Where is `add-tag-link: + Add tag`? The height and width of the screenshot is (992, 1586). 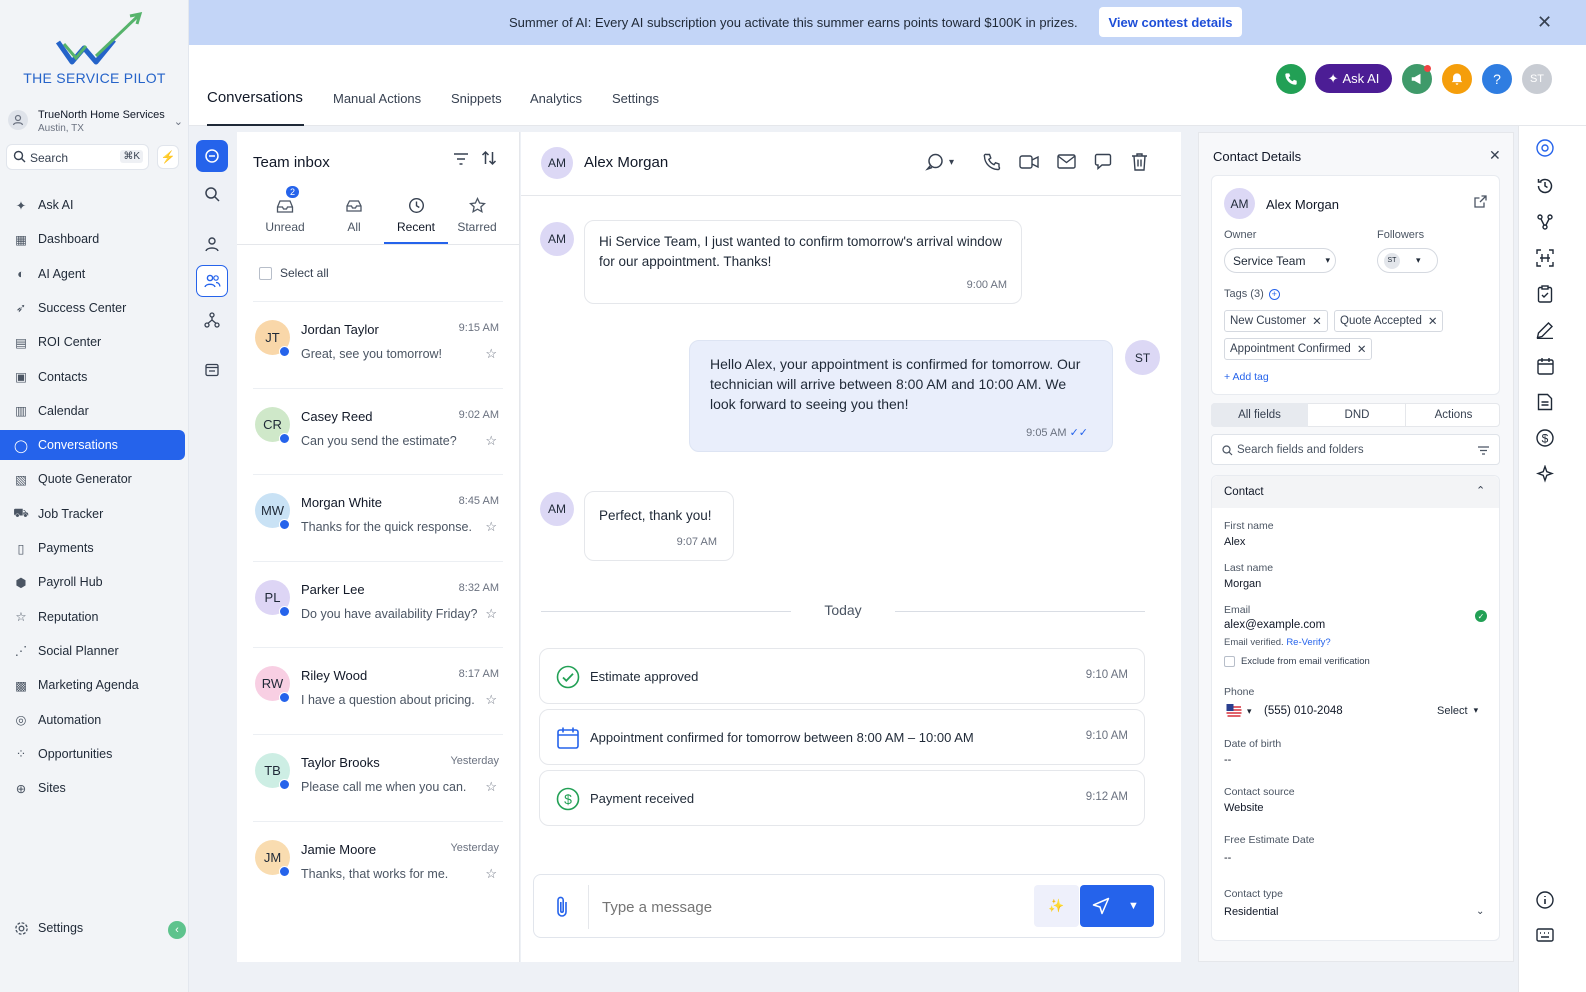
add-tag-link: + Add tag is located at coordinates (1246, 377).